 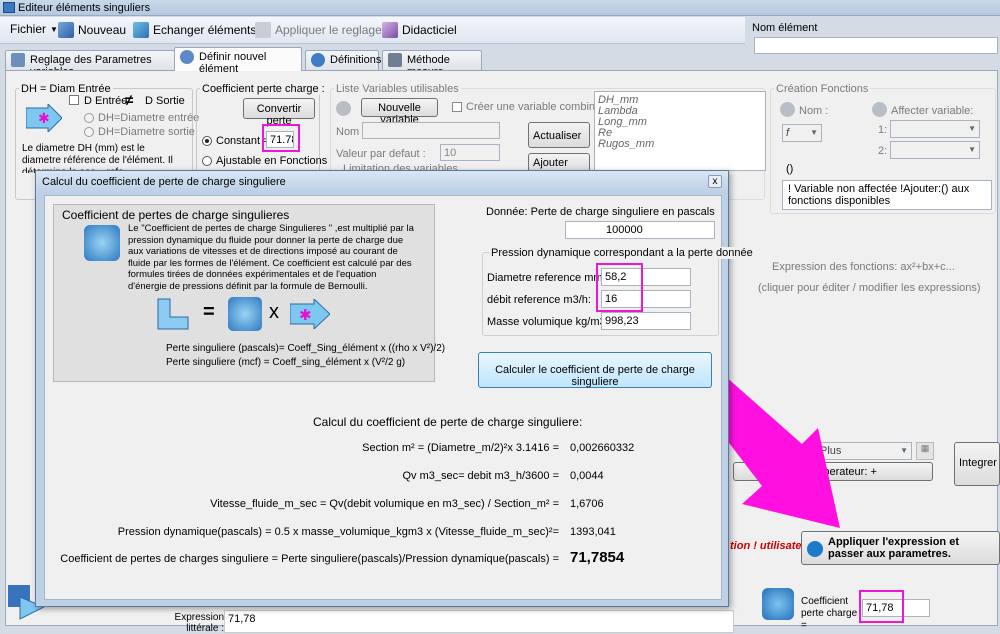 I want to click on masse-label: Masse volumique kg/m3:, so click(x=548, y=322).